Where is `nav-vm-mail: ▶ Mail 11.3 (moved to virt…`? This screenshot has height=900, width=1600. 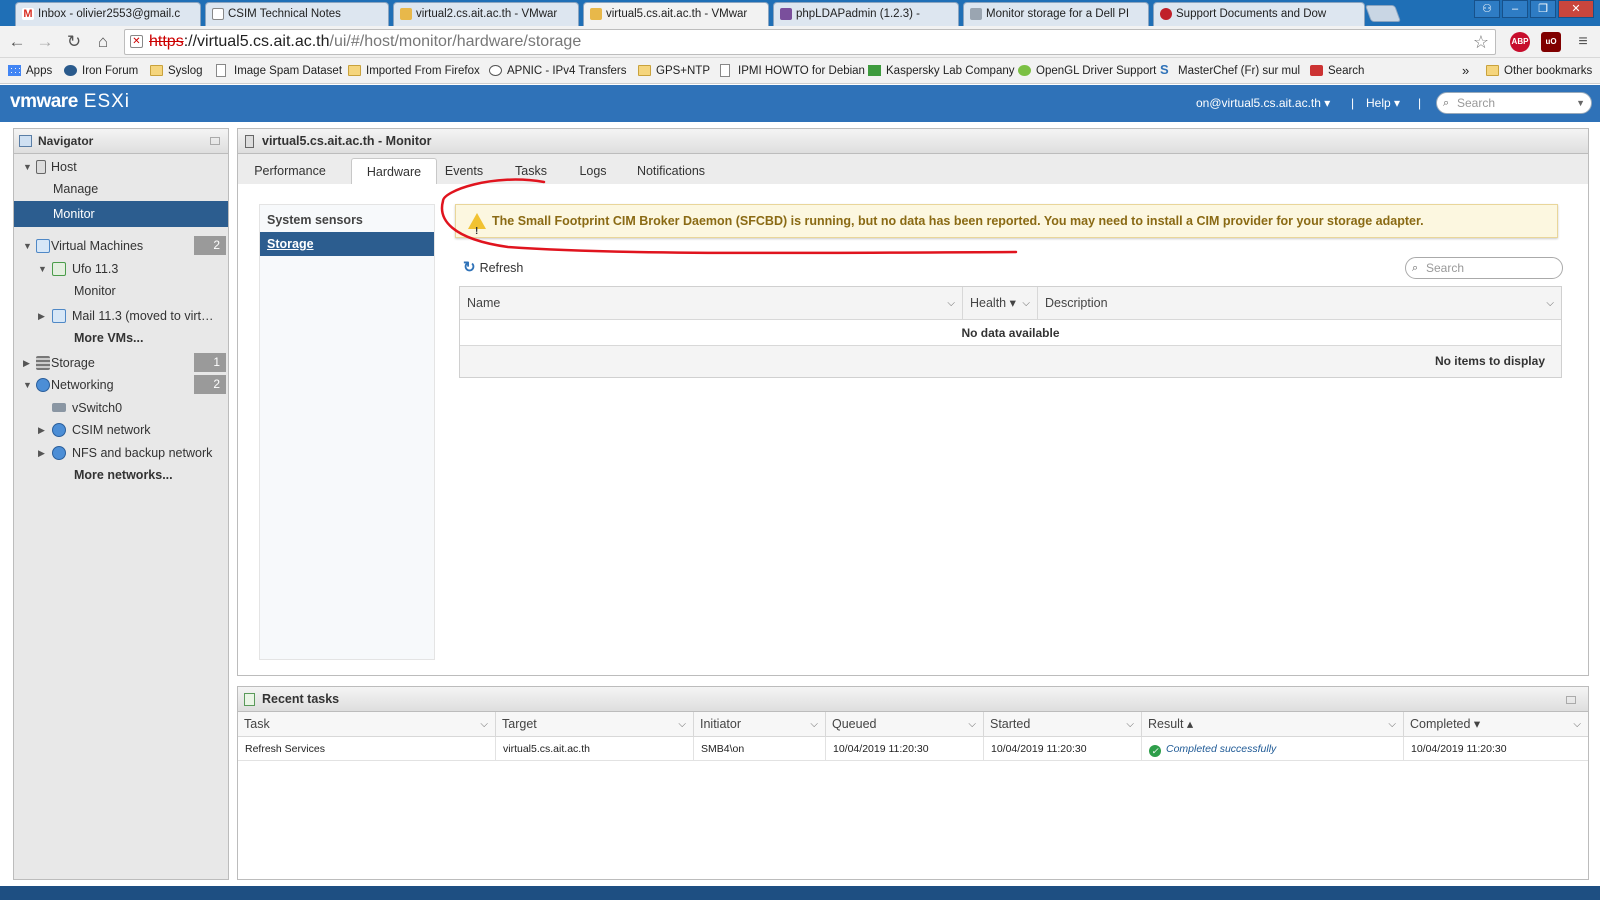 nav-vm-mail: ▶ Mail 11.3 (moved to virt… is located at coordinates (121, 316).